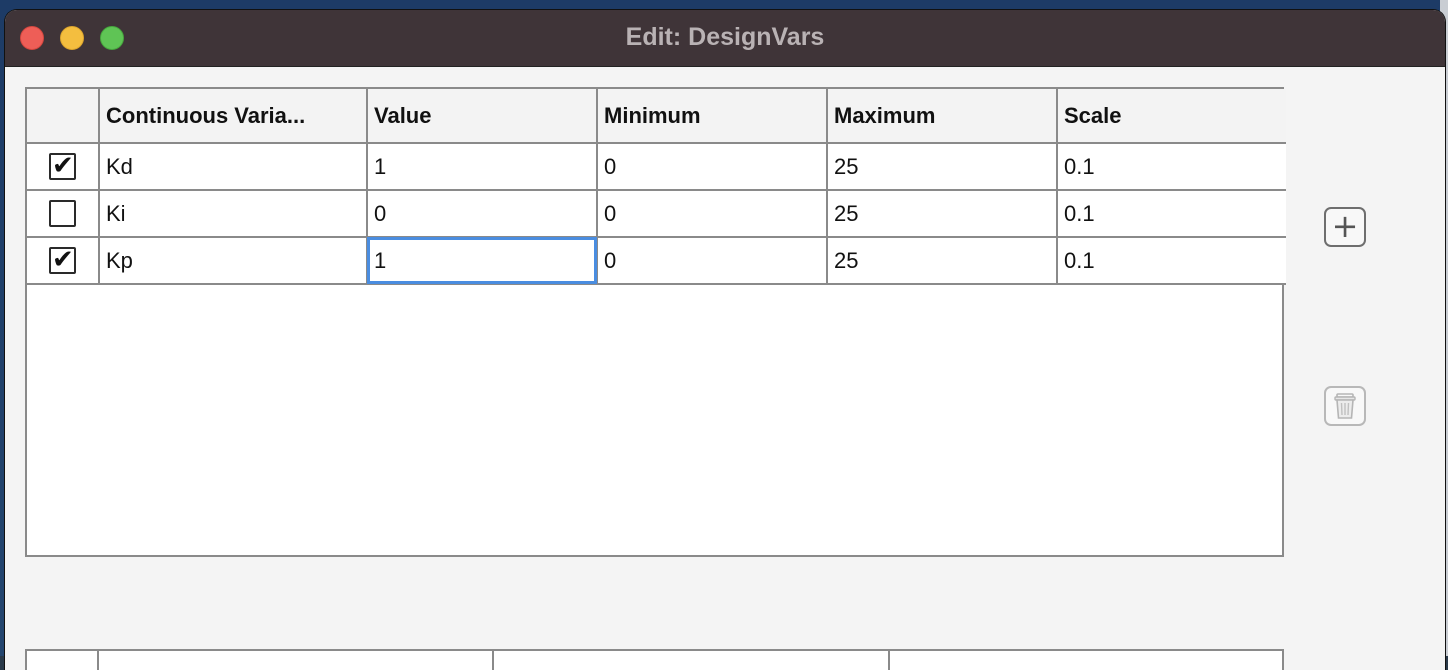 This screenshot has width=1448, height=670. What do you see at coordinates (63, 116) in the screenshot?
I see `header-enabled` at bounding box center [63, 116].